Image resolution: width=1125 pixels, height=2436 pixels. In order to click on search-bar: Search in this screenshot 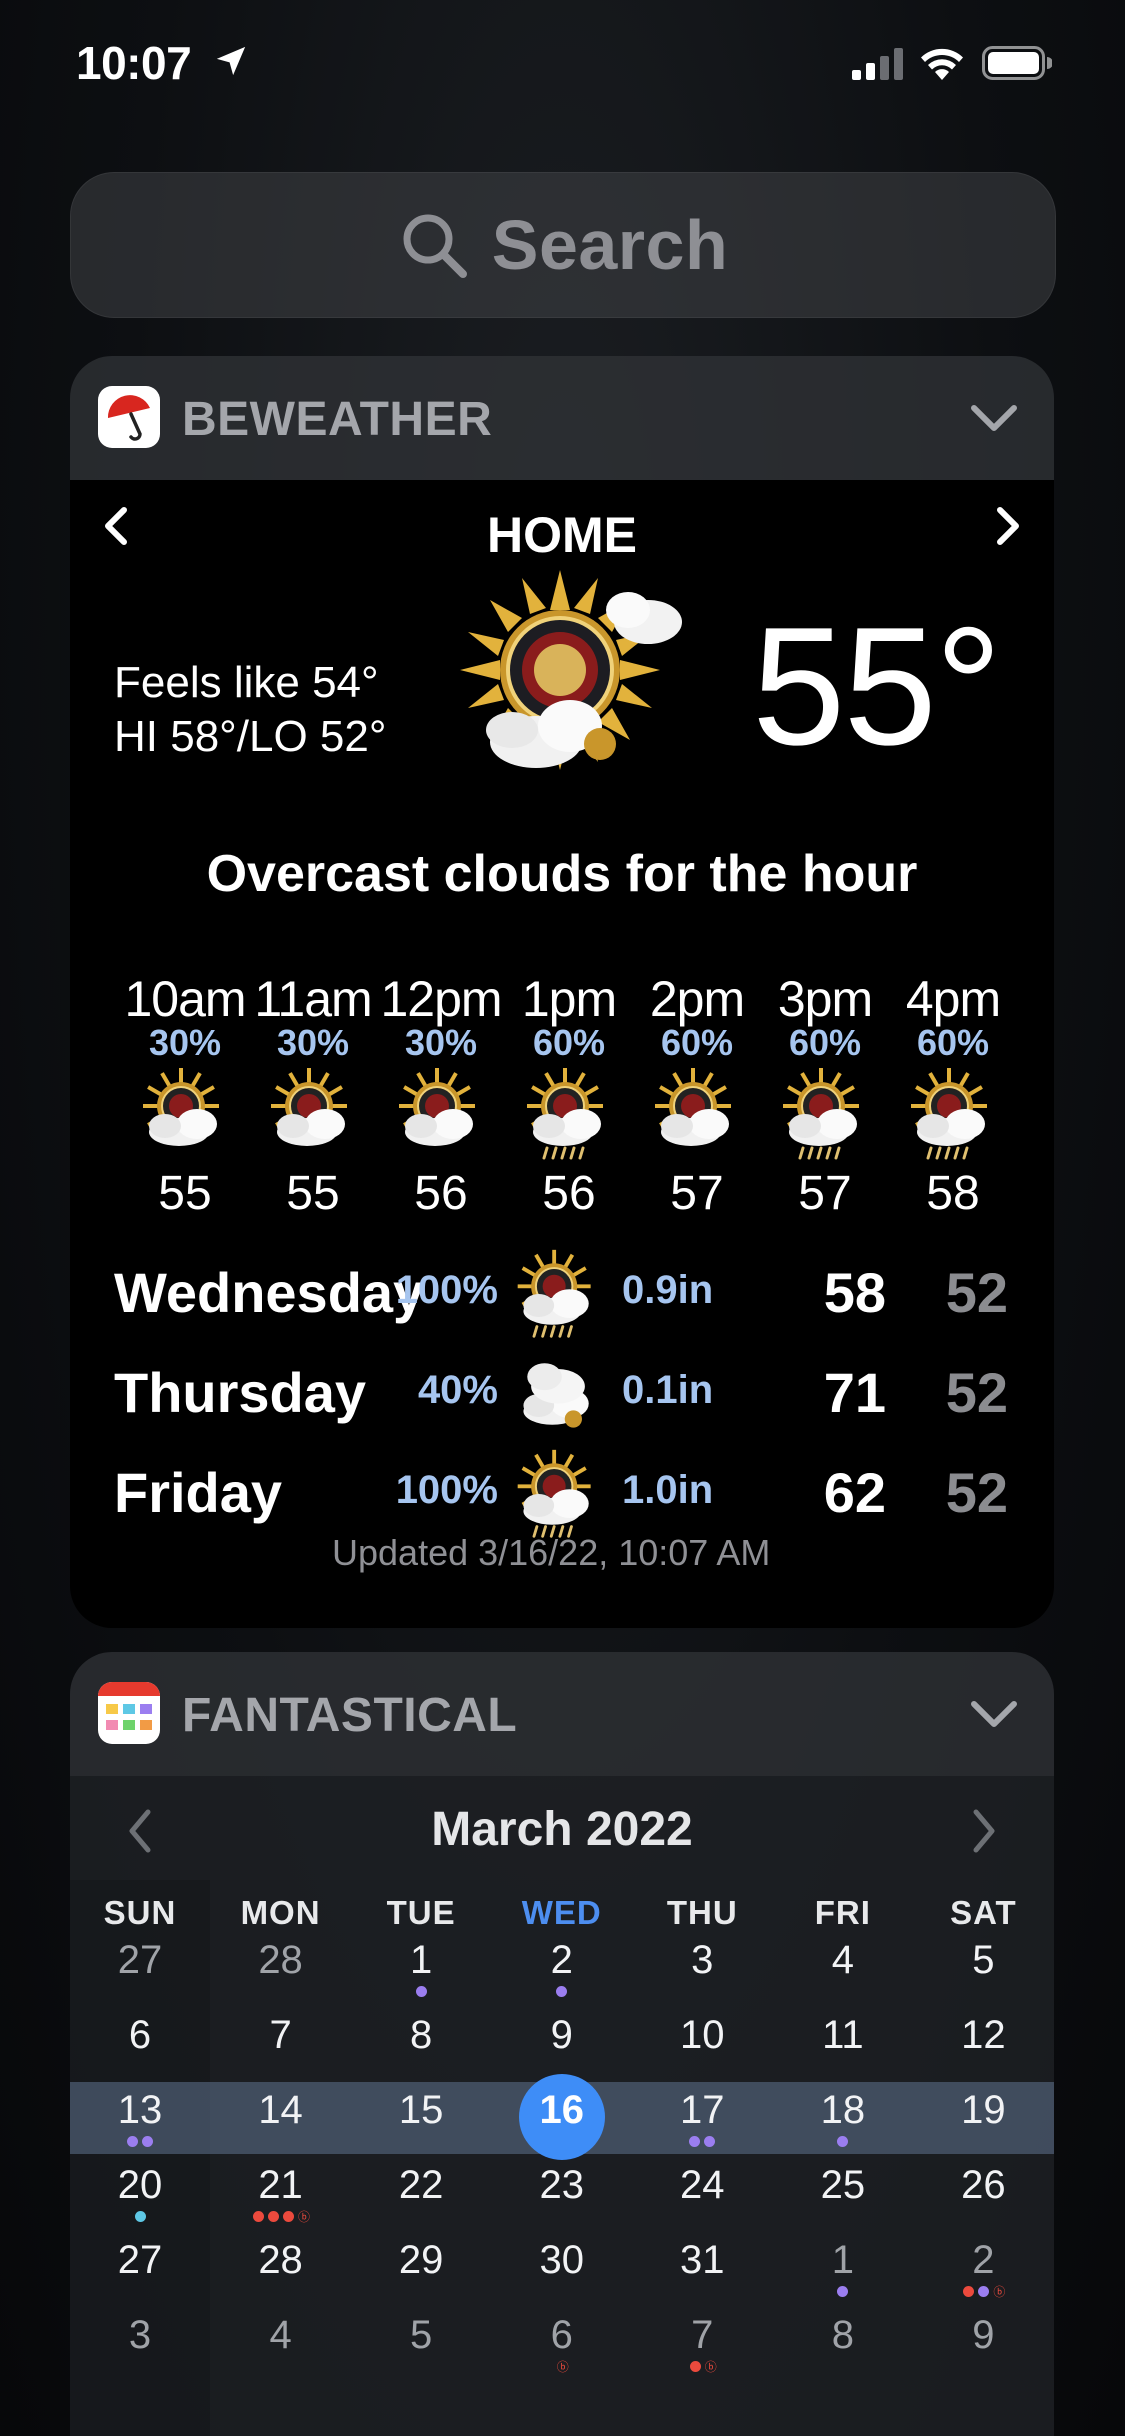, I will do `click(563, 245)`.